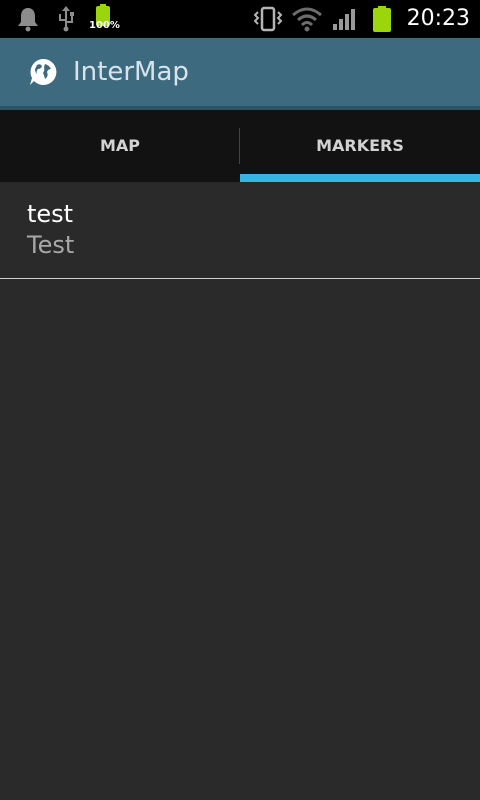 Image resolution: width=480 pixels, height=800 pixels. Describe the element at coordinates (104, 25) in the screenshot. I see `battery-percent: 100%` at that location.